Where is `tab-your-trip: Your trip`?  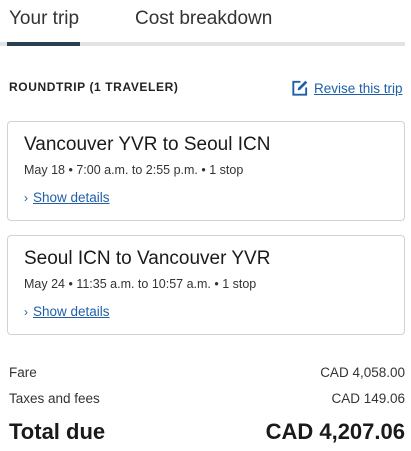
tab-your-trip: Your trip is located at coordinates (44, 19).